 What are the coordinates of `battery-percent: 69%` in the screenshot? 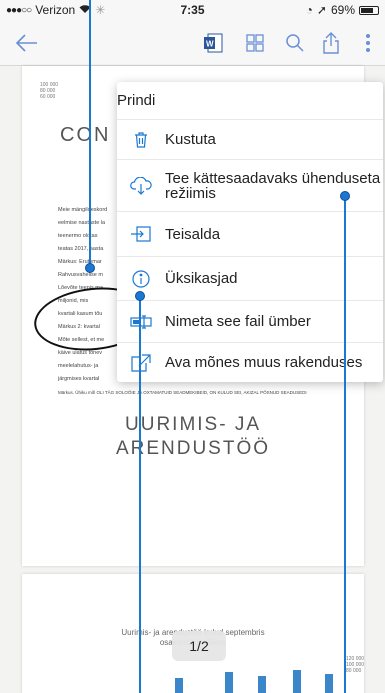 It's located at (342, 10).